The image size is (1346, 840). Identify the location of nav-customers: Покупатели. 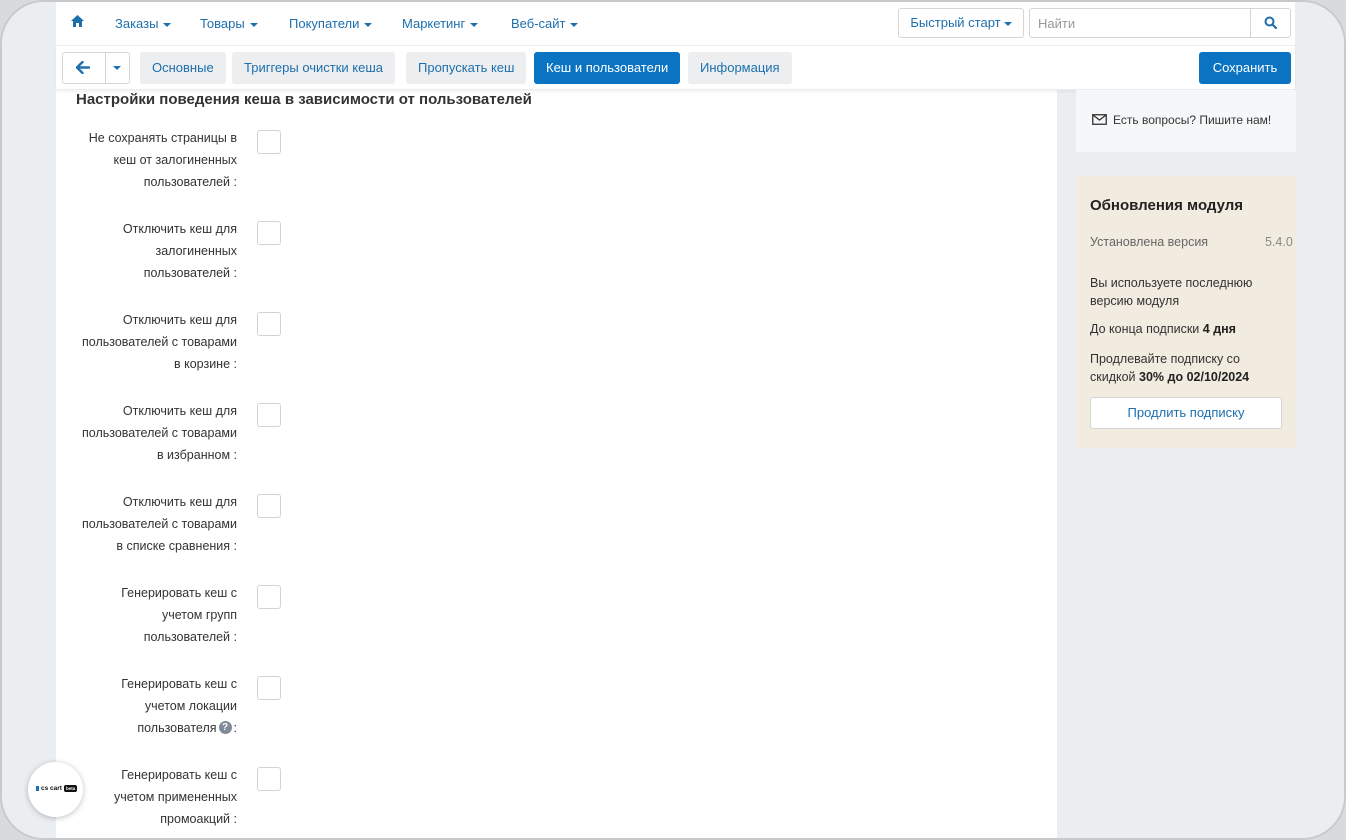
(331, 23).